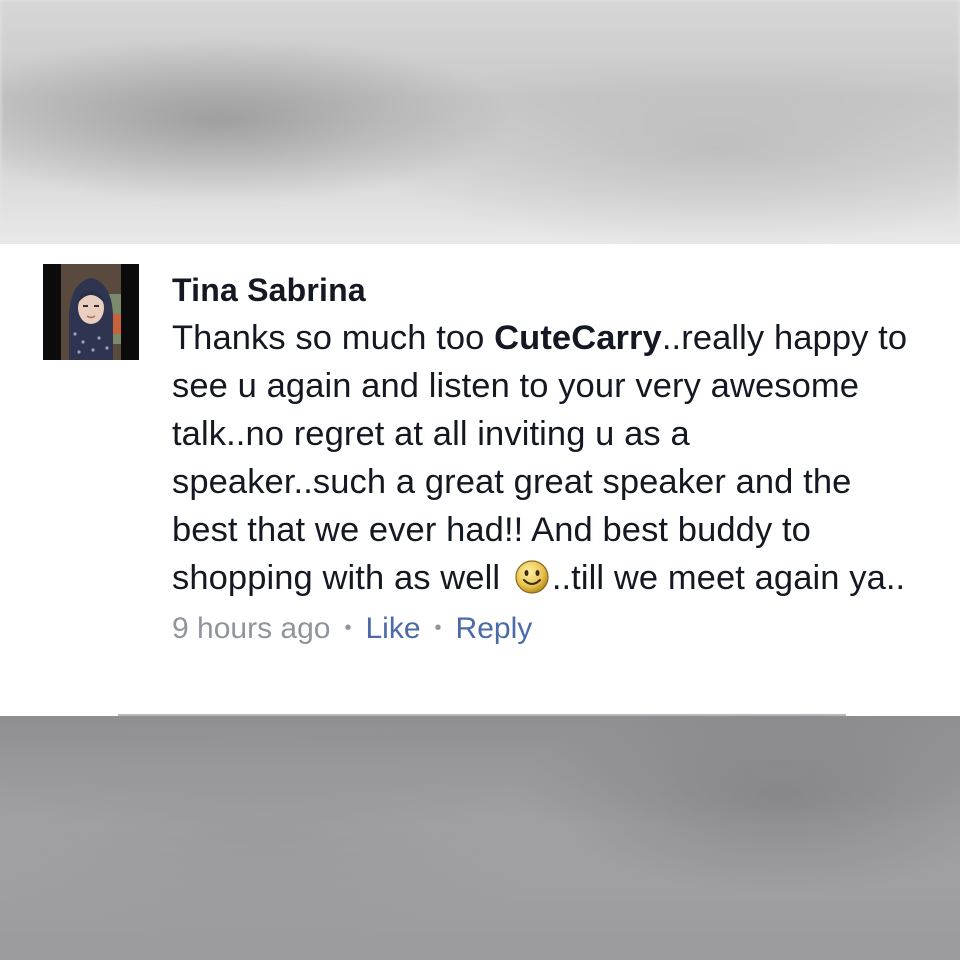  What do you see at coordinates (532, 577) in the screenshot?
I see `smiley-face-icon` at bounding box center [532, 577].